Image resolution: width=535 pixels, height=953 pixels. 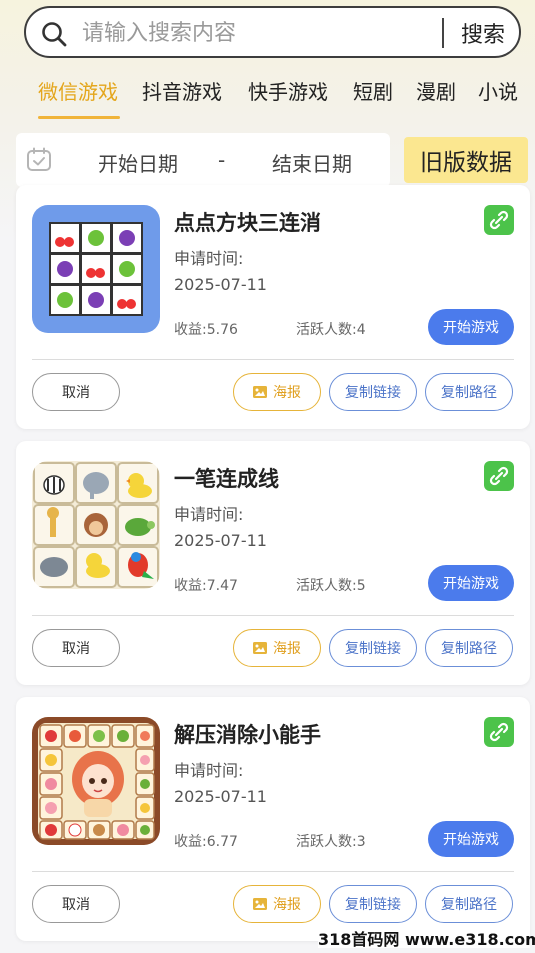 I want to click on income-value: 收益:7.47, so click(x=206, y=586).